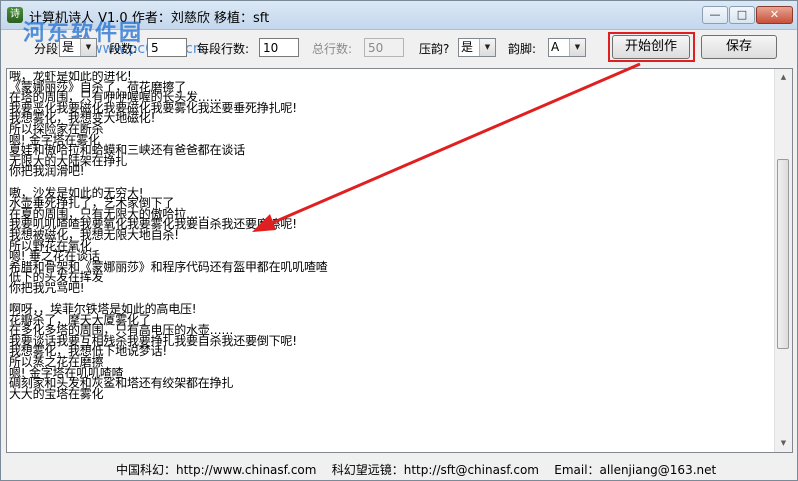 Image resolution: width=798 pixels, height=481 pixels. Describe the element at coordinates (332, 49) in the screenshot. I see `total-lines-label: 总行数:` at that location.